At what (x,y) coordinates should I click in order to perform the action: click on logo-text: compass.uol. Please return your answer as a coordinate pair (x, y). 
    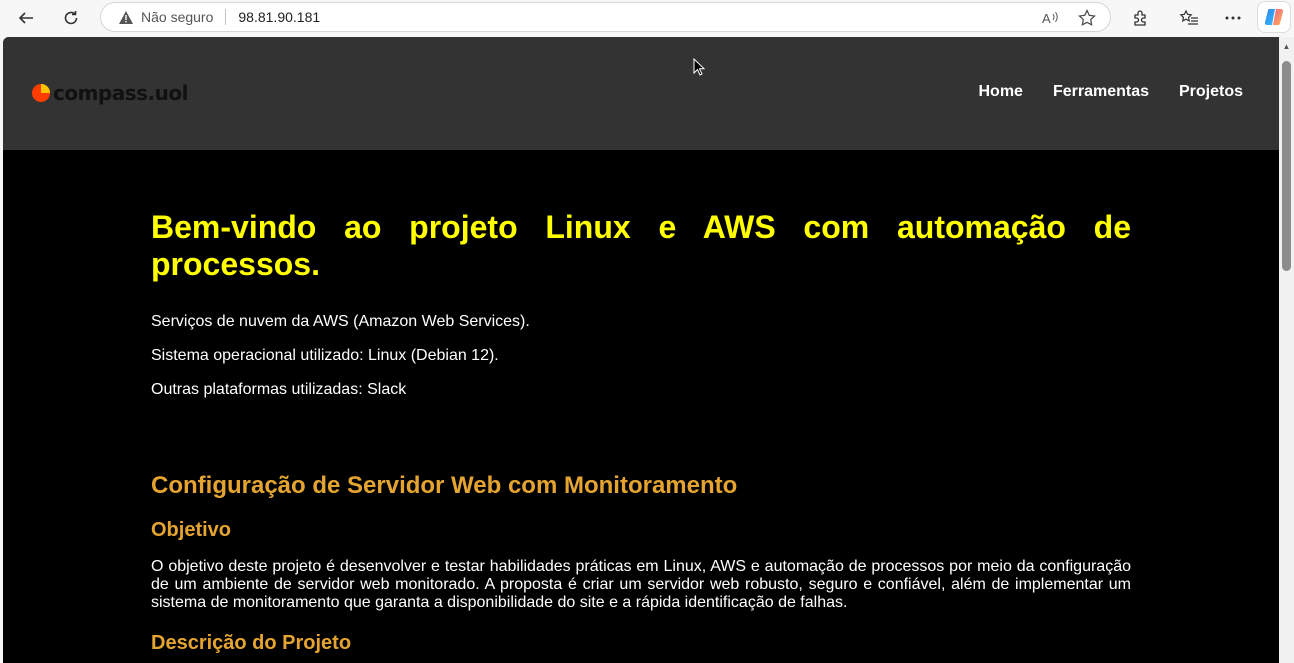
    Looking at the image, I should click on (121, 93).